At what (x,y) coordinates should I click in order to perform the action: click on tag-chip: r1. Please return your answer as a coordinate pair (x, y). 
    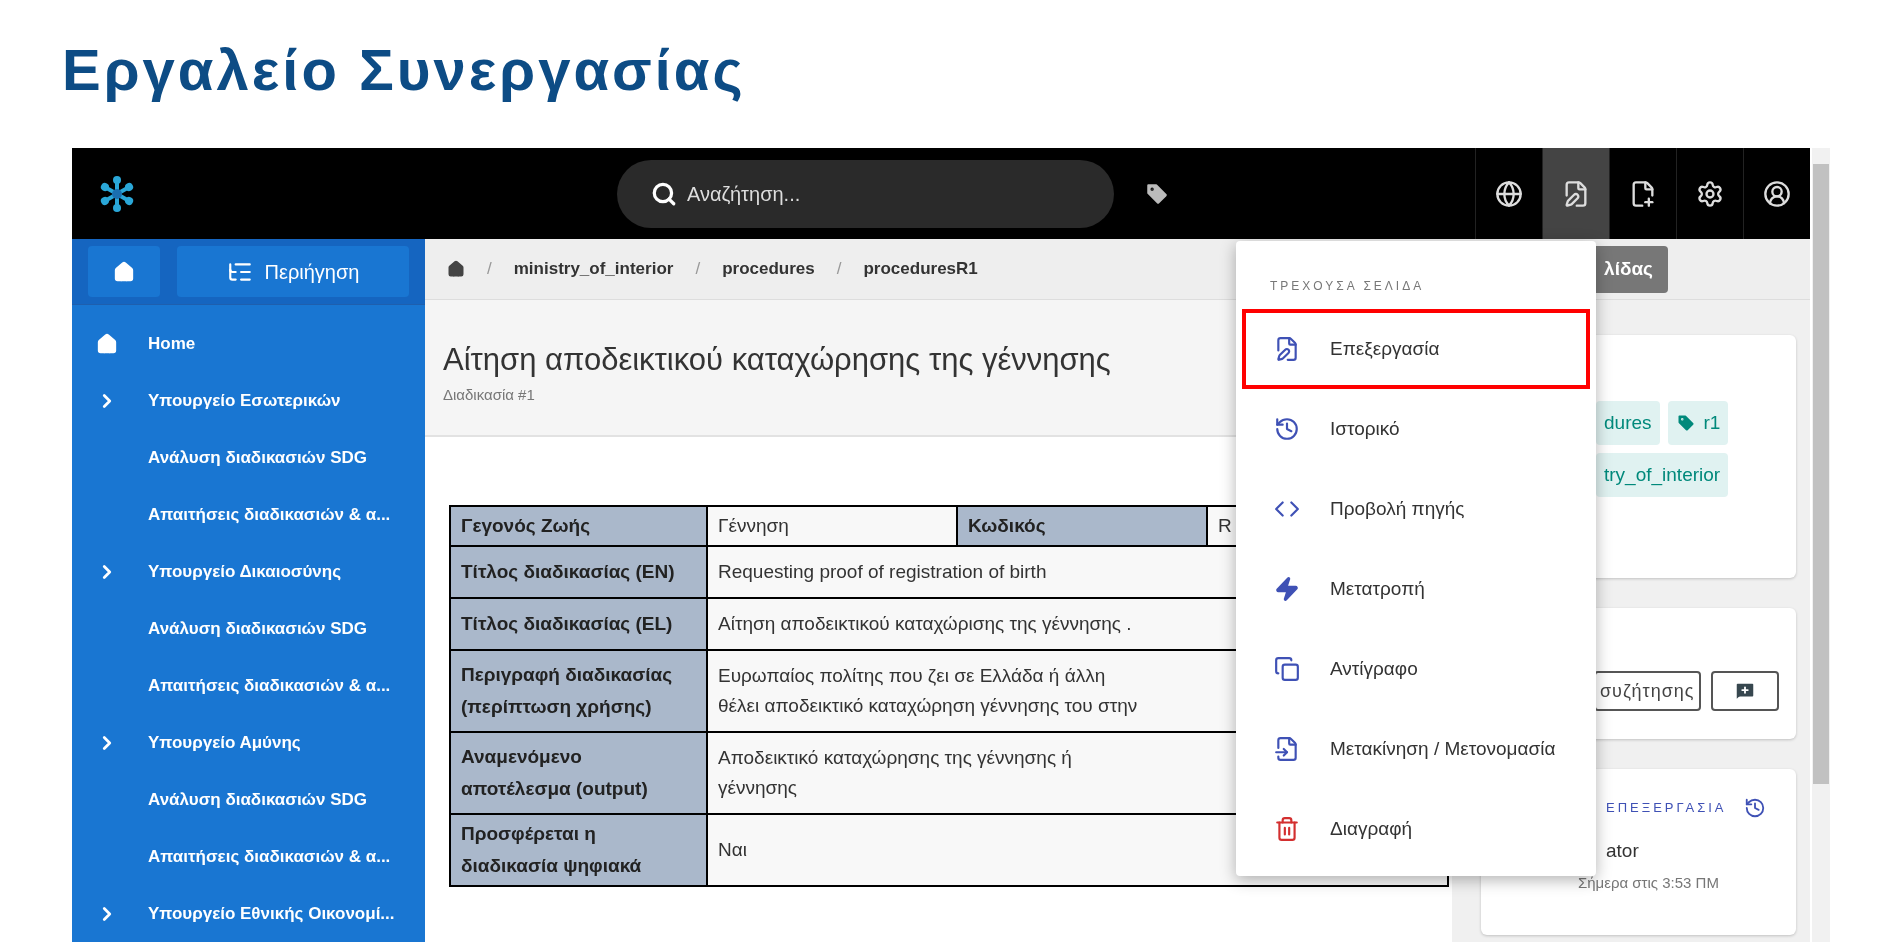
    Looking at the image, I should click on (1698, 423).